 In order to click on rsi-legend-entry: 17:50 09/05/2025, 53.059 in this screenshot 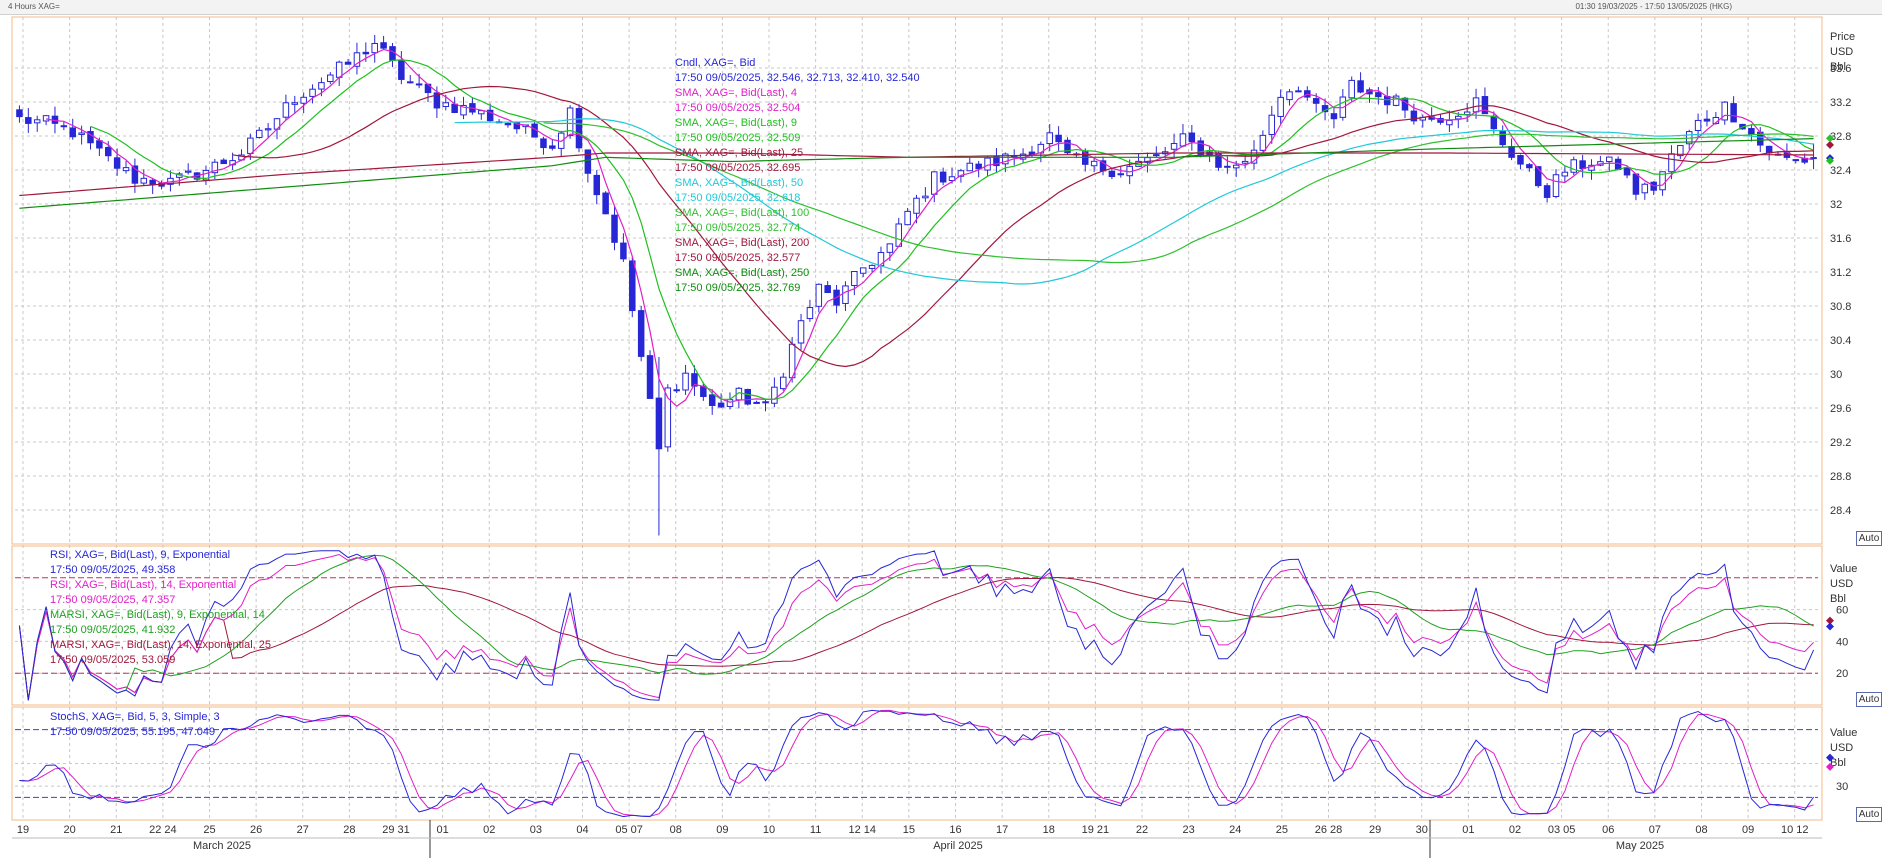, I will do `click(112, 660)`.